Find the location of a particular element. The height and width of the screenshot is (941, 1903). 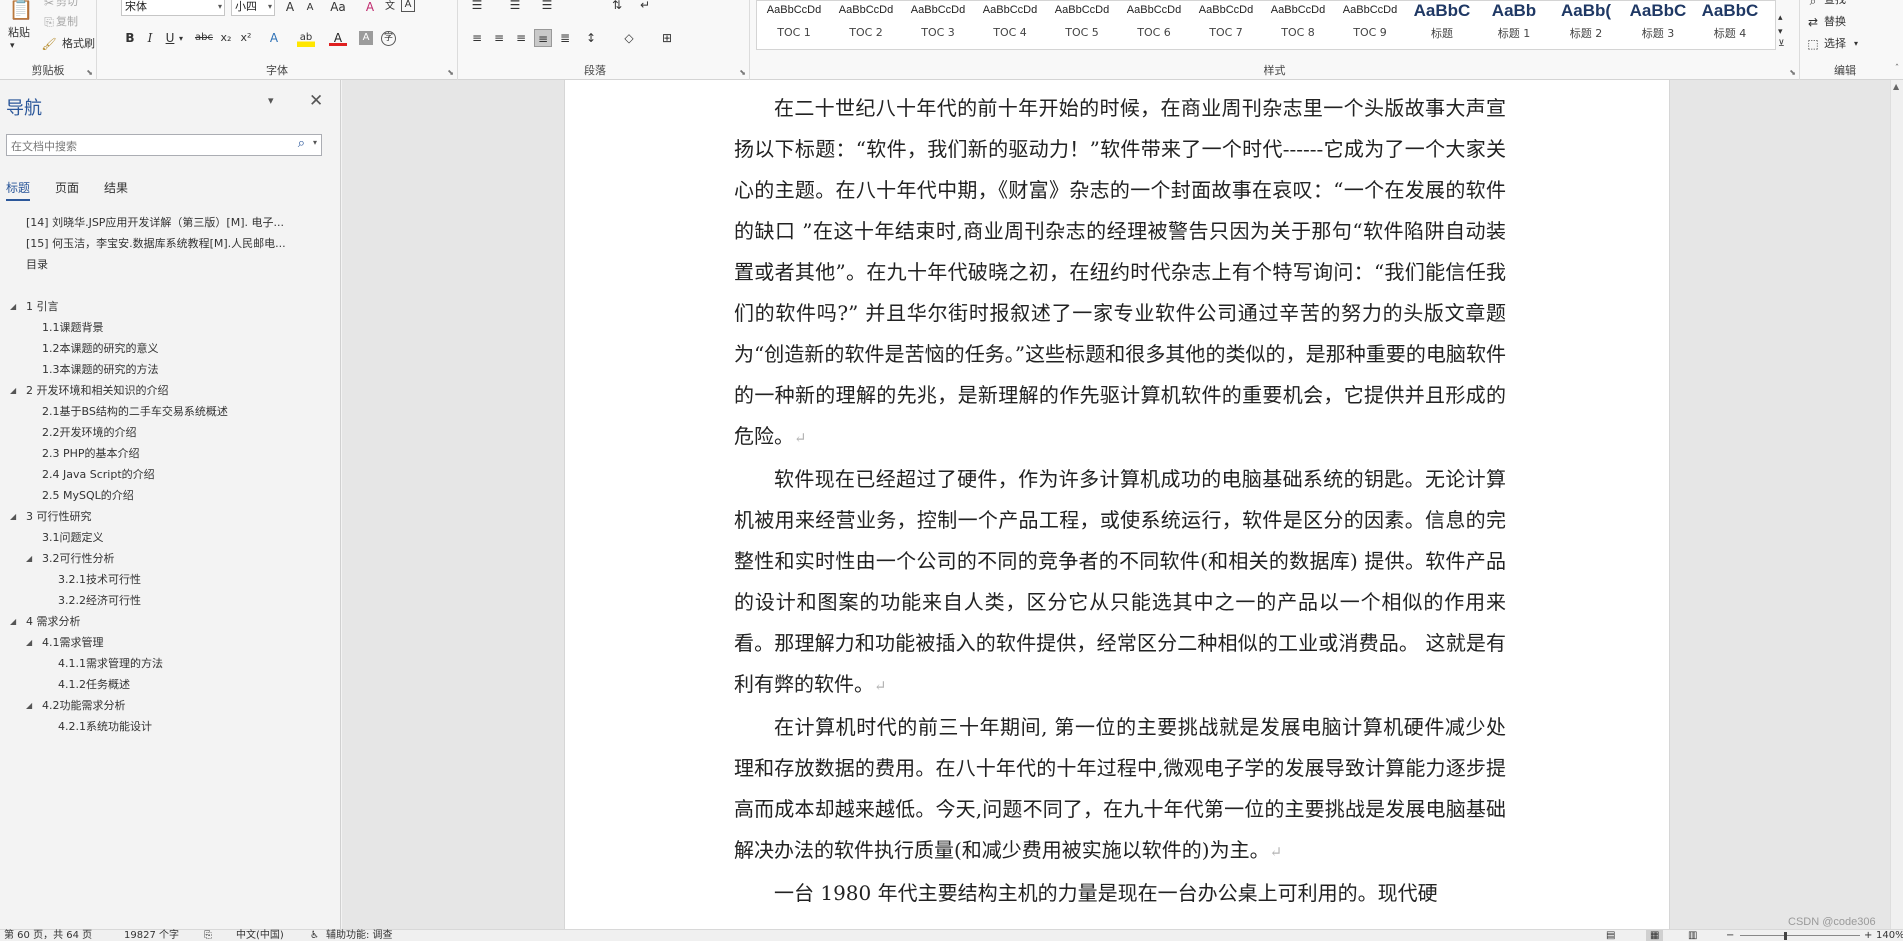

distributed-icon: ≣ is located at coordinates (565, 38).